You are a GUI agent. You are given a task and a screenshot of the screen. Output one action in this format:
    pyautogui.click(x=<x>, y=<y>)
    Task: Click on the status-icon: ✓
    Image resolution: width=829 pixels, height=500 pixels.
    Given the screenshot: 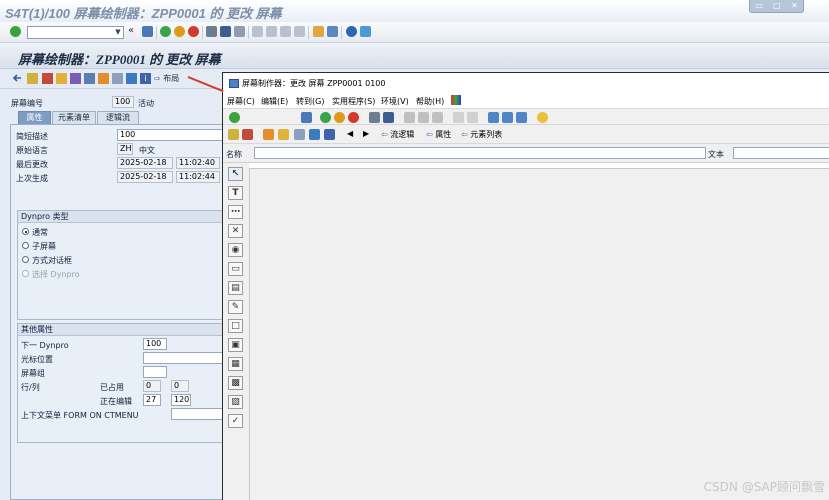 What is the action you would take?
    pyautogui.click(x=235, y=421)
    